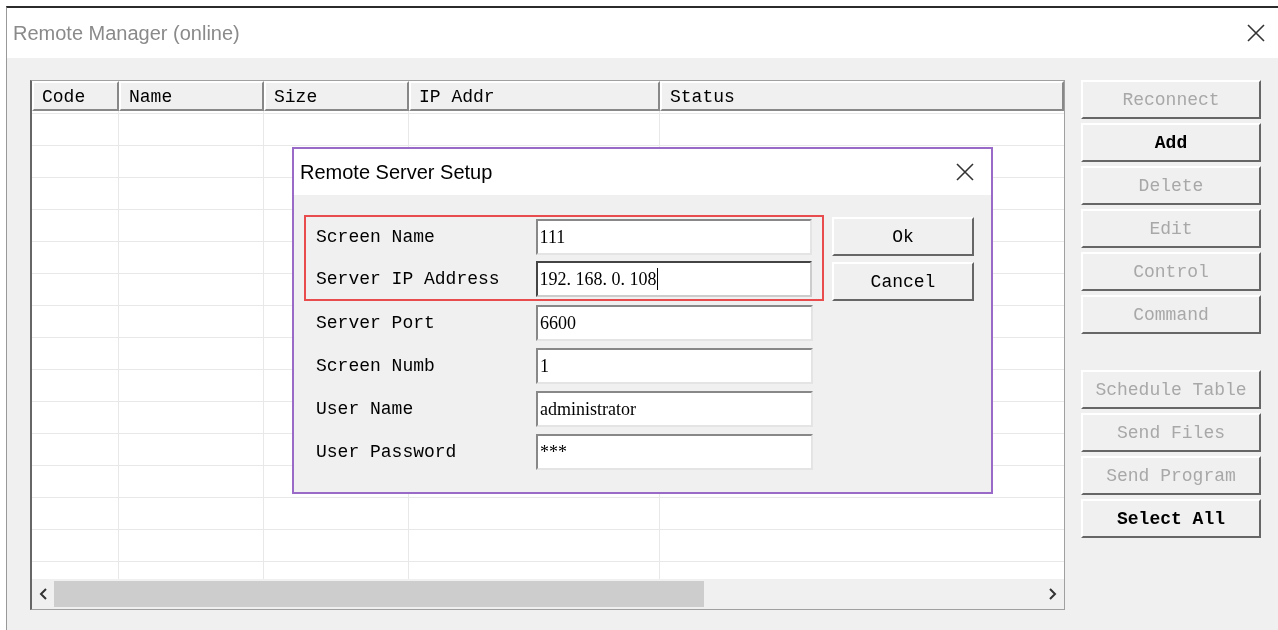 Image resolution: width=1278 pixels, height=630 pixels. Describe the element at coordinates (903, 236) in the screenshot. I see `dialog-button: Ok` at that location.